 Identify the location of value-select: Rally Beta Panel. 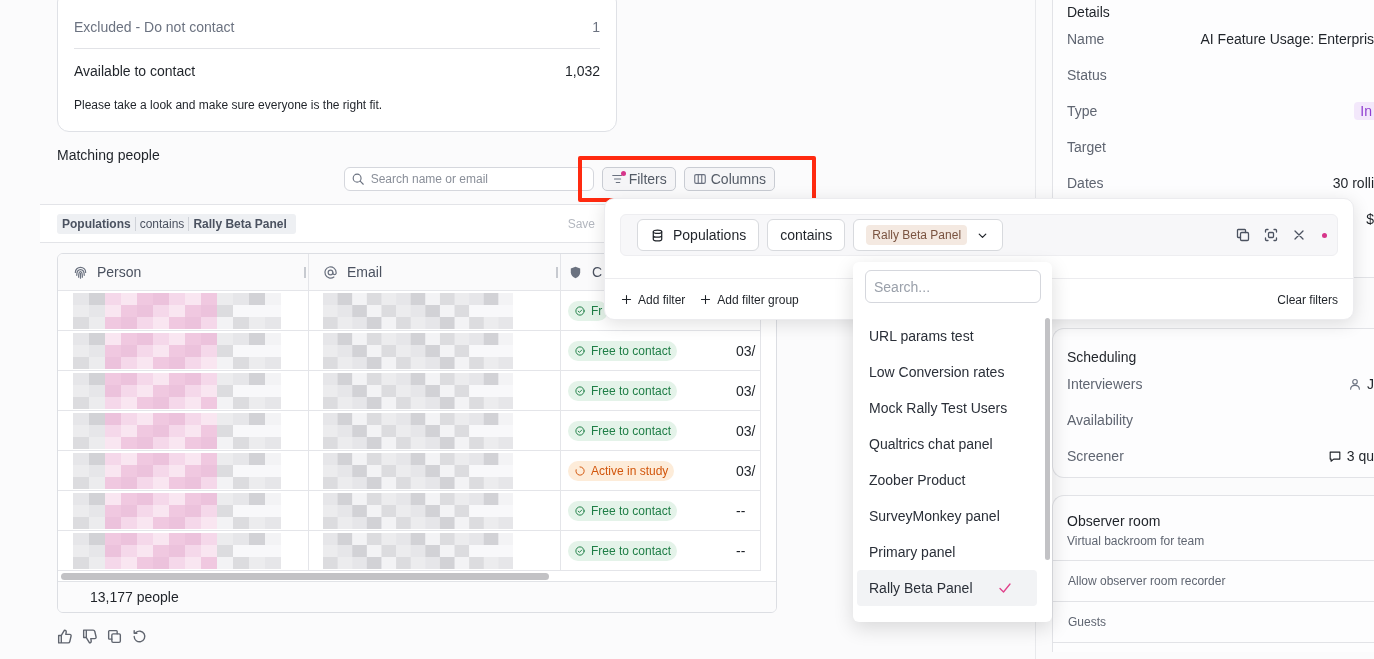
(928, 235).